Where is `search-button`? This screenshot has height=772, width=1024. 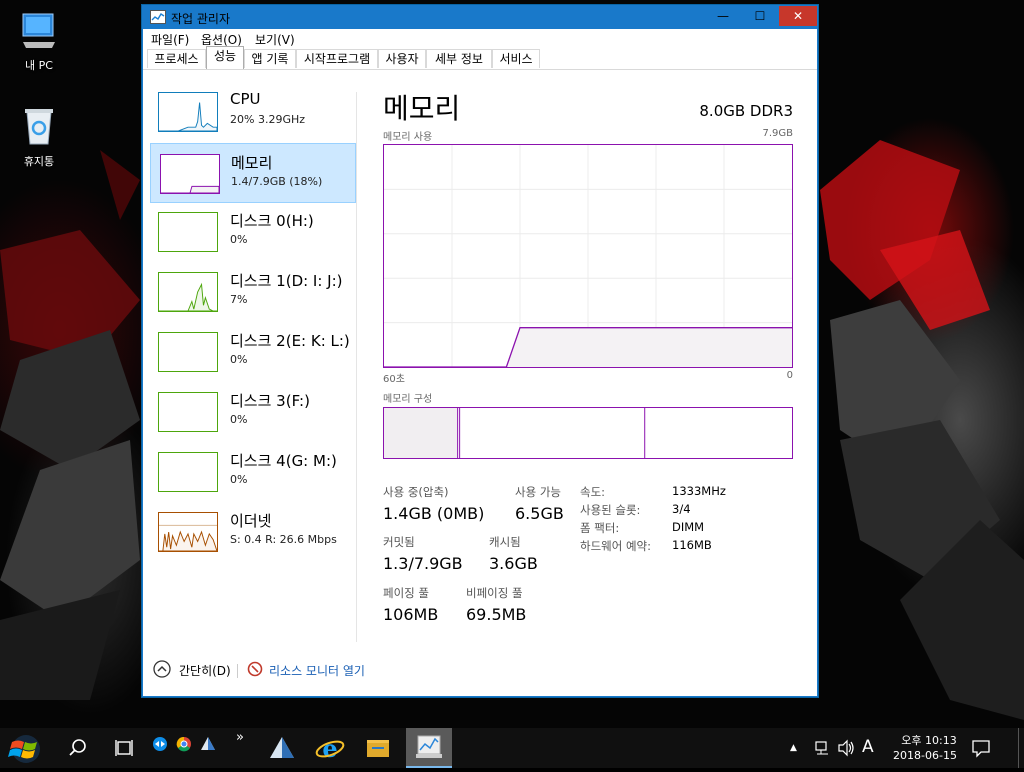
search-button is located at coordinates (78, 748).